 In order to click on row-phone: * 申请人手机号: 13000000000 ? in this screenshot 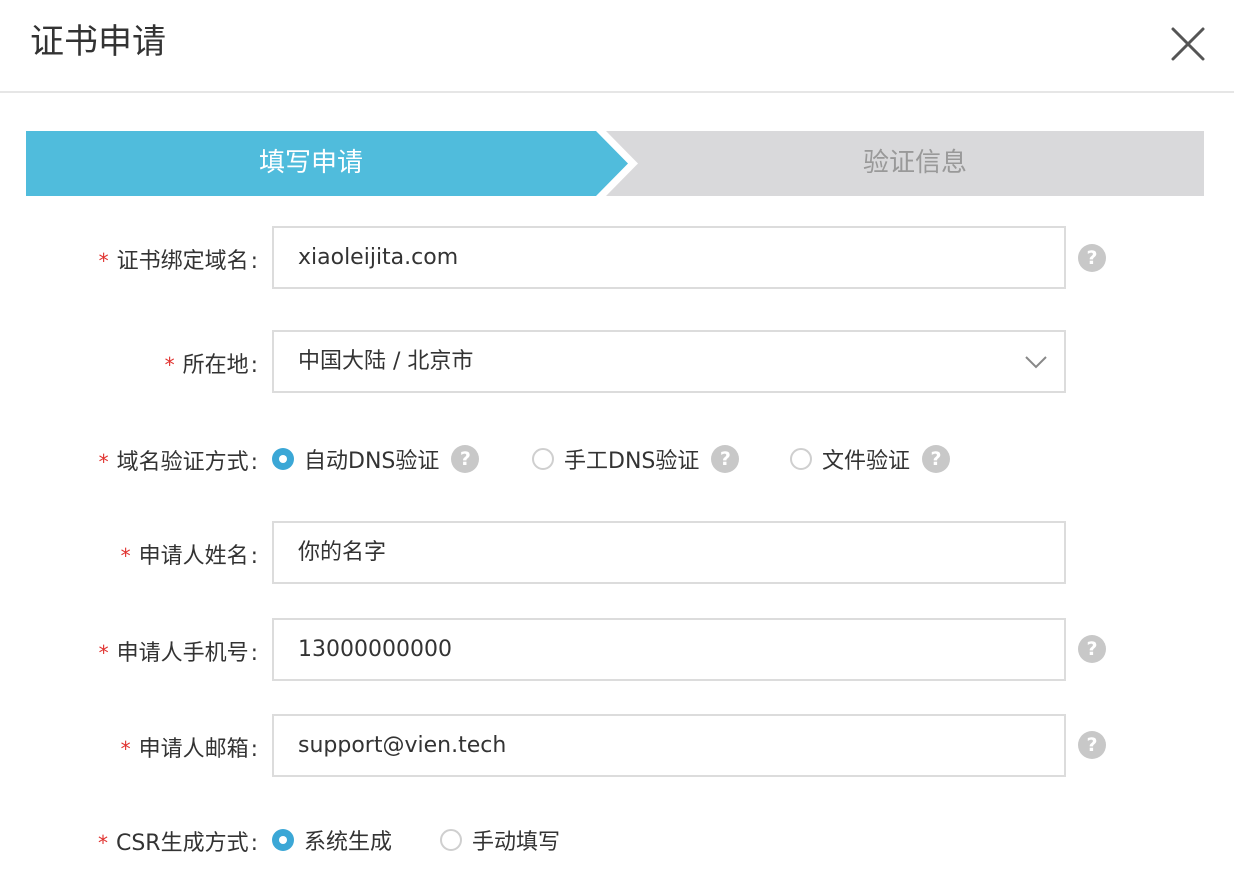, I will do `click(617, 650)`.